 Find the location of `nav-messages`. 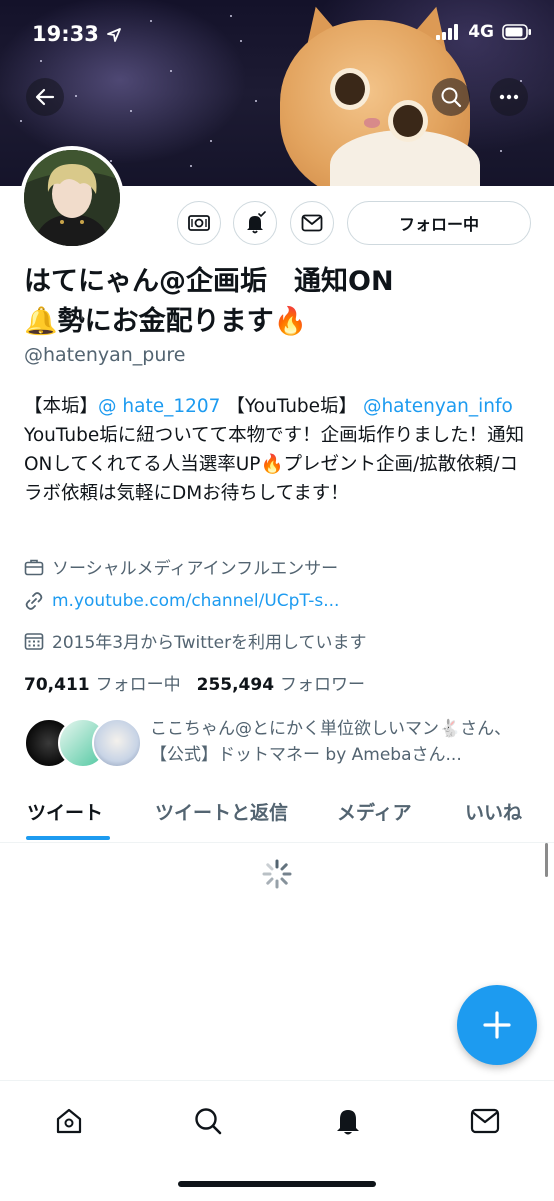

nav-messages is located at coordinates (485, 1121).